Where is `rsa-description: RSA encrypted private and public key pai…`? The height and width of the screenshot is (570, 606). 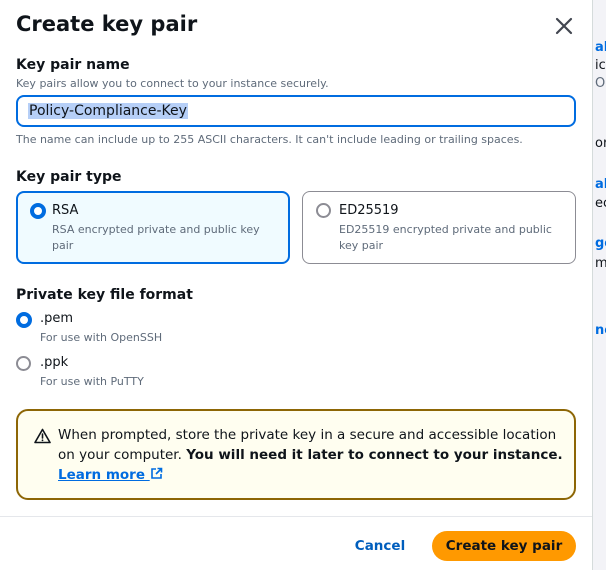 rsa-description: RSA encrypted private and public key pai… is located at coordinates (156, 237).